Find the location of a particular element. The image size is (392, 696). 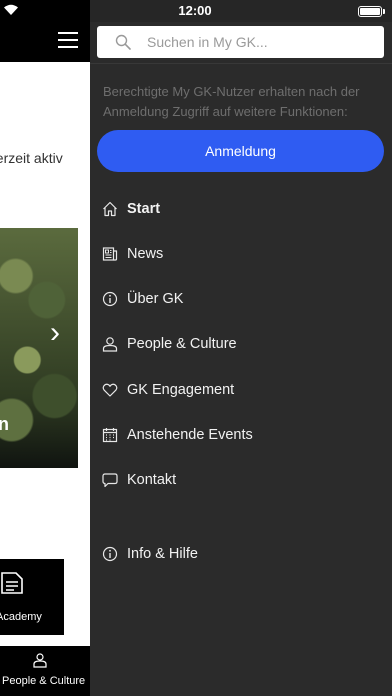

search-box is located at coordinates (240, 42).